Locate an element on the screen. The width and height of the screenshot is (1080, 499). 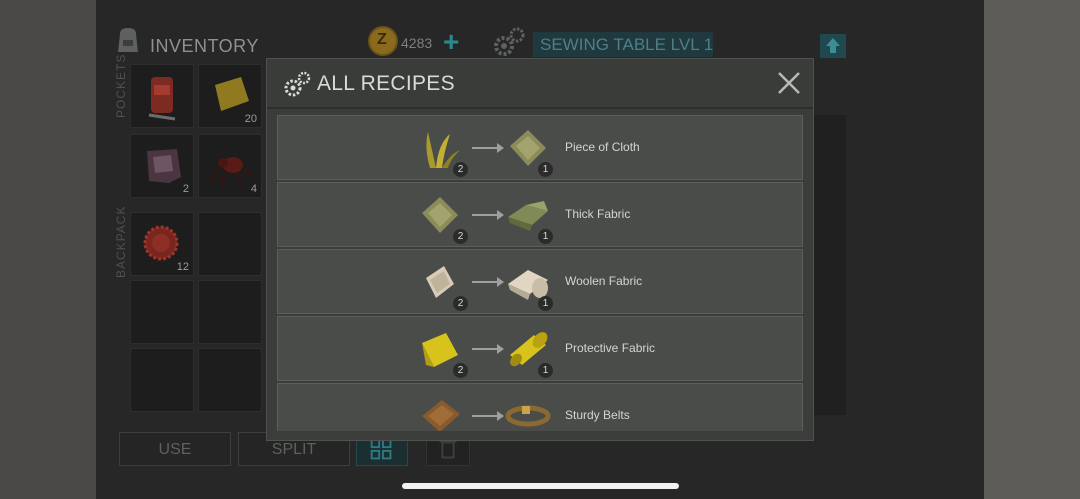
dialog-header: ALL RECIPES is located at coordinates (540, 84).